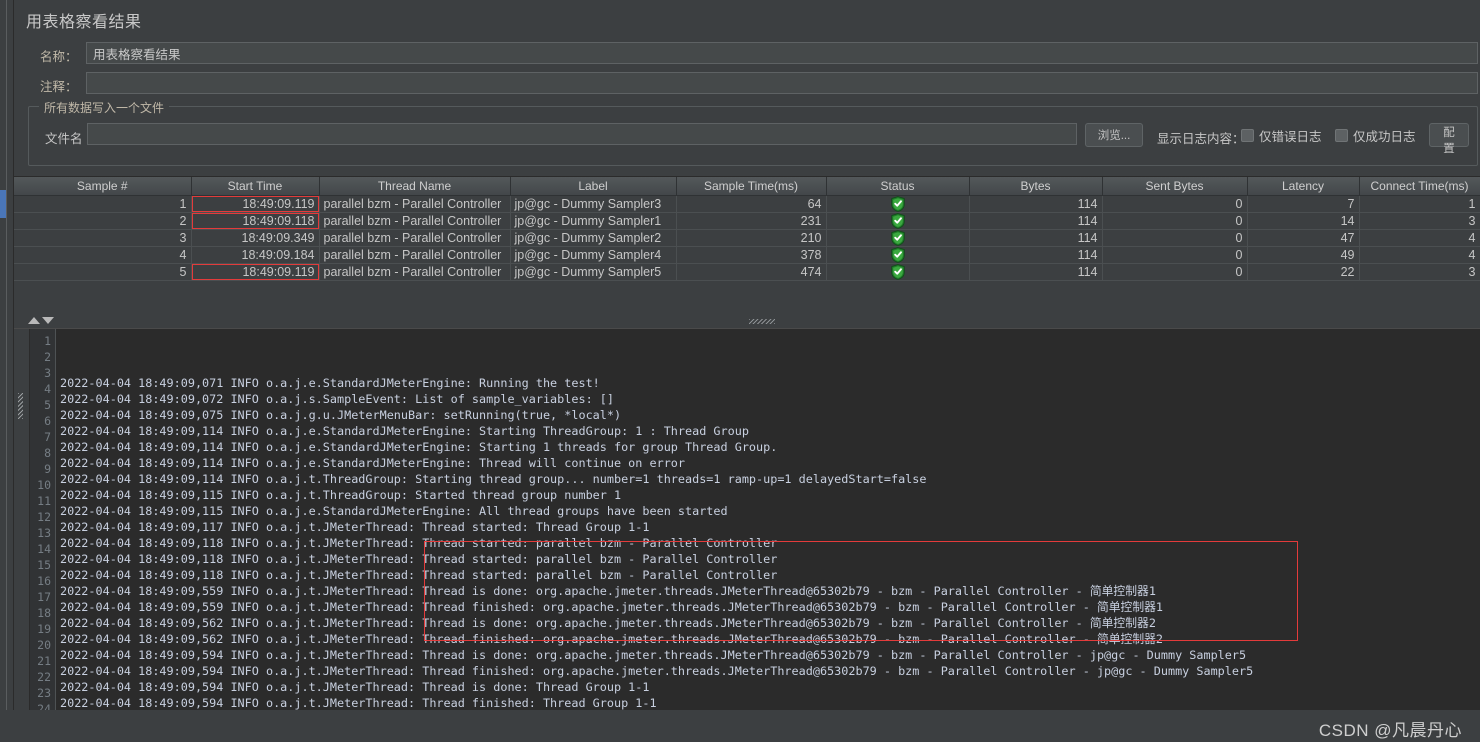  I want to click on panel-splitter, so click(747, 321).